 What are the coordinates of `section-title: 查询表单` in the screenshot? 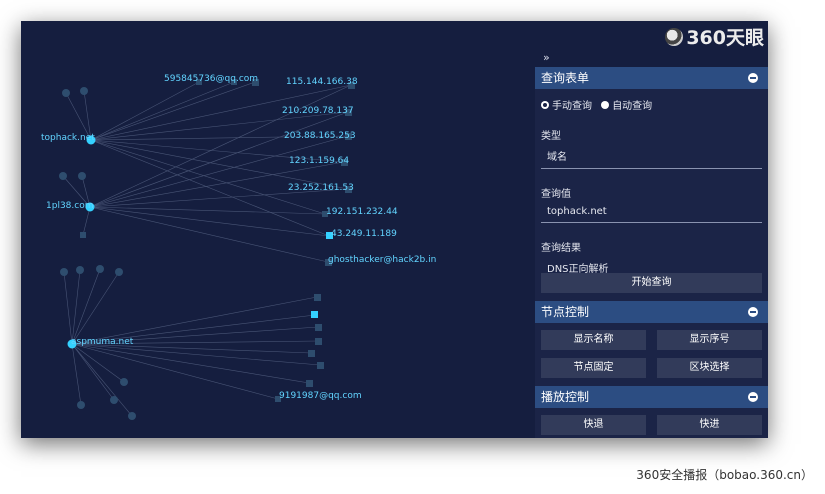 It's located at (565, 78).